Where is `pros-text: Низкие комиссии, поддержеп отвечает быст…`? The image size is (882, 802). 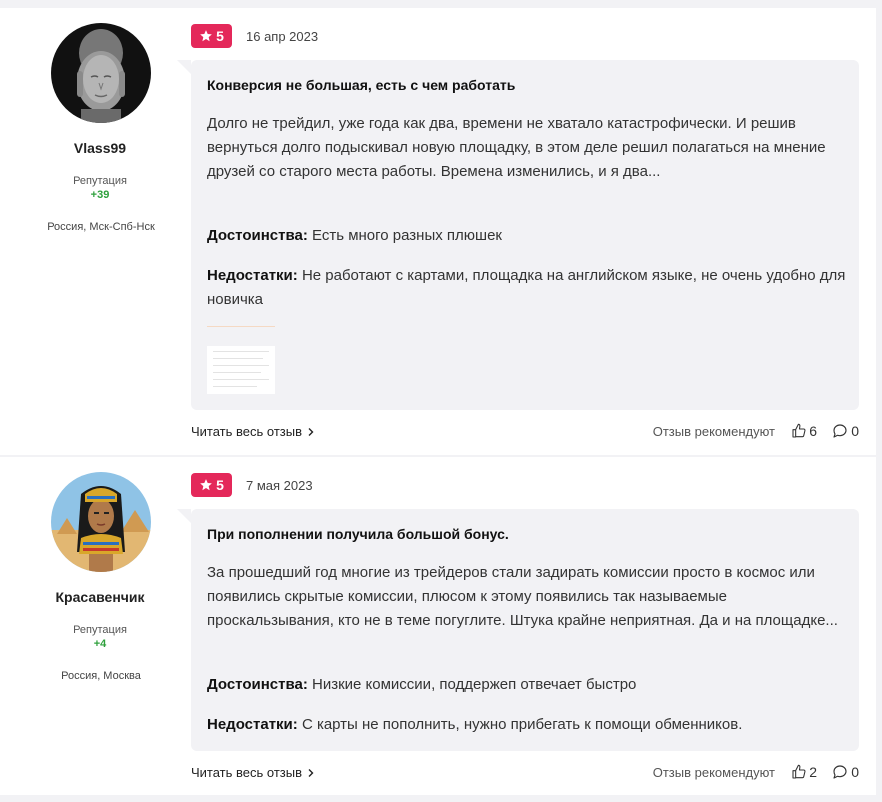 pros-text: Низкие комиссии, поддержеп отвечает быст… is located at coordinates (474, 684).